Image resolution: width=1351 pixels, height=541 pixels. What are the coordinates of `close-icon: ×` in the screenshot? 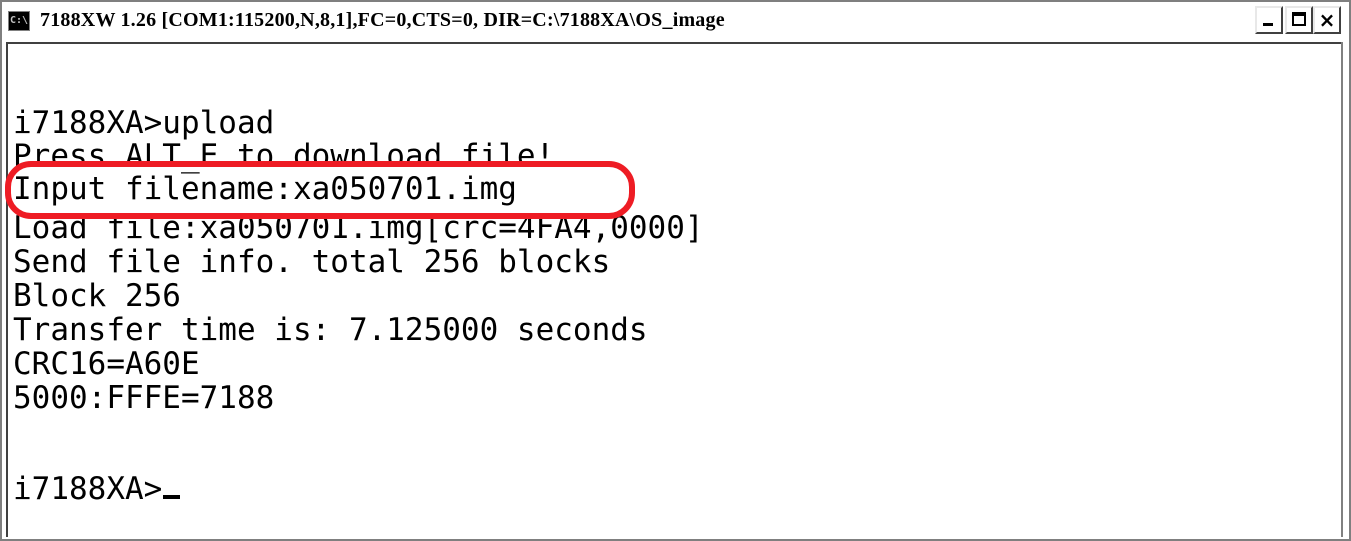 It's located at (1327, 20).